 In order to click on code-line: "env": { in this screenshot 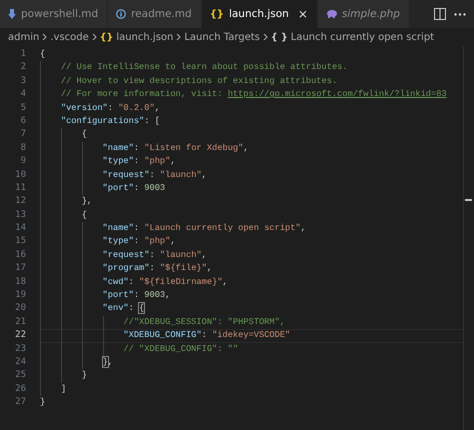, I will do `click(123, 308)`.